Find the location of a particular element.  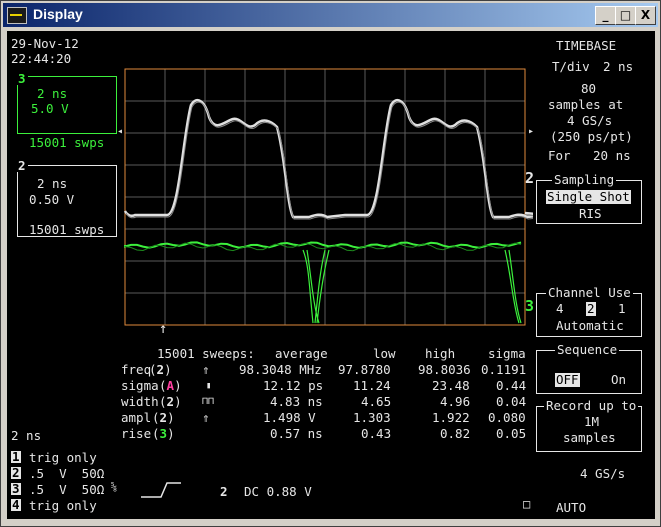

for-label: For is located at coordinates (559, 155).